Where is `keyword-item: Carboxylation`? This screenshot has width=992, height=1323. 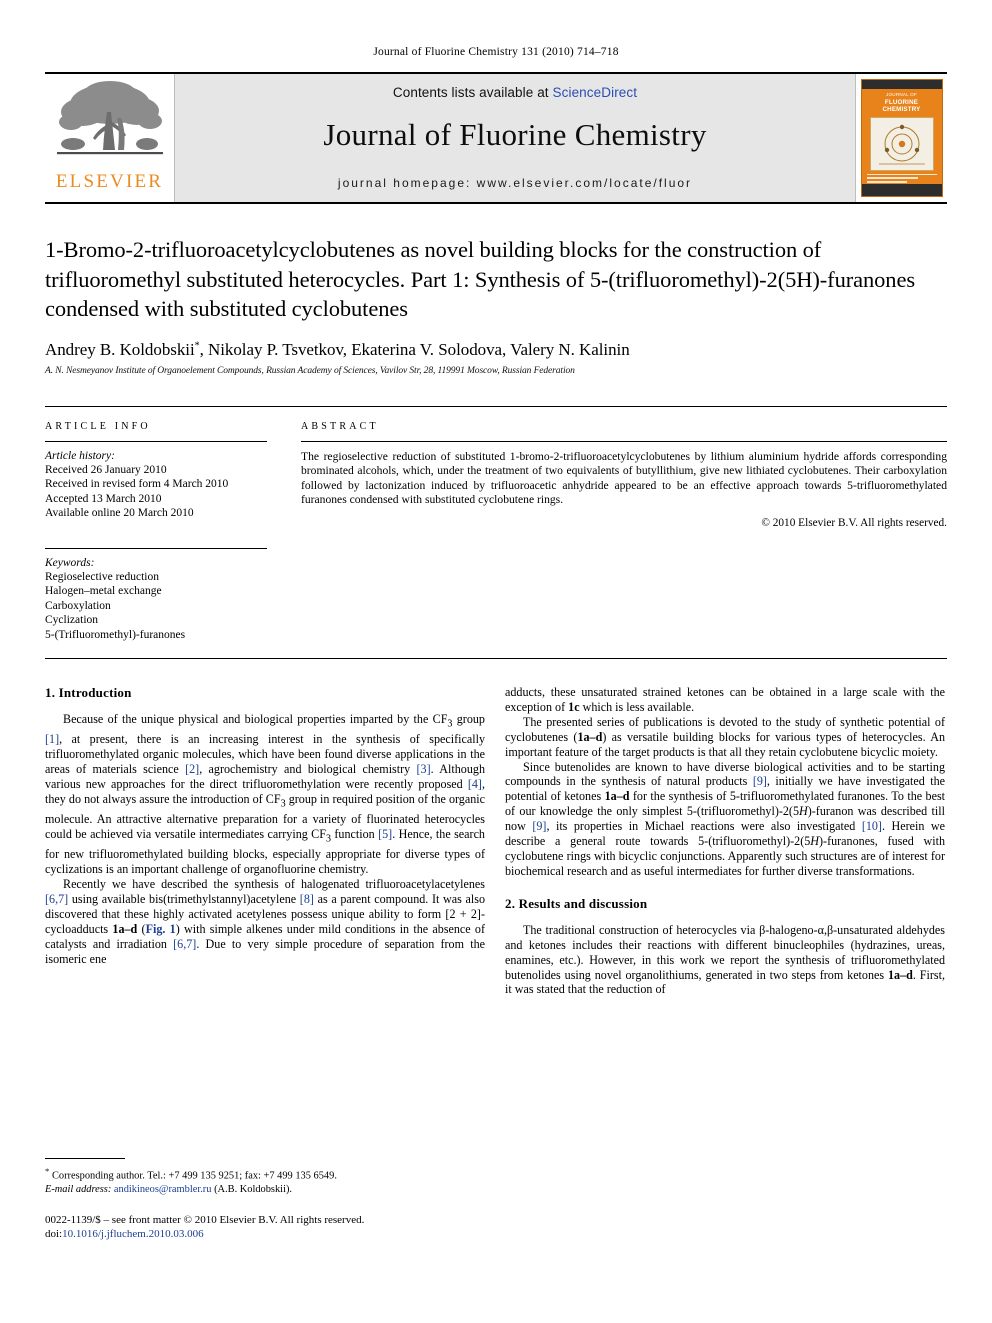
keyword-item: Carboxylation is located at coordinates (78, 605).